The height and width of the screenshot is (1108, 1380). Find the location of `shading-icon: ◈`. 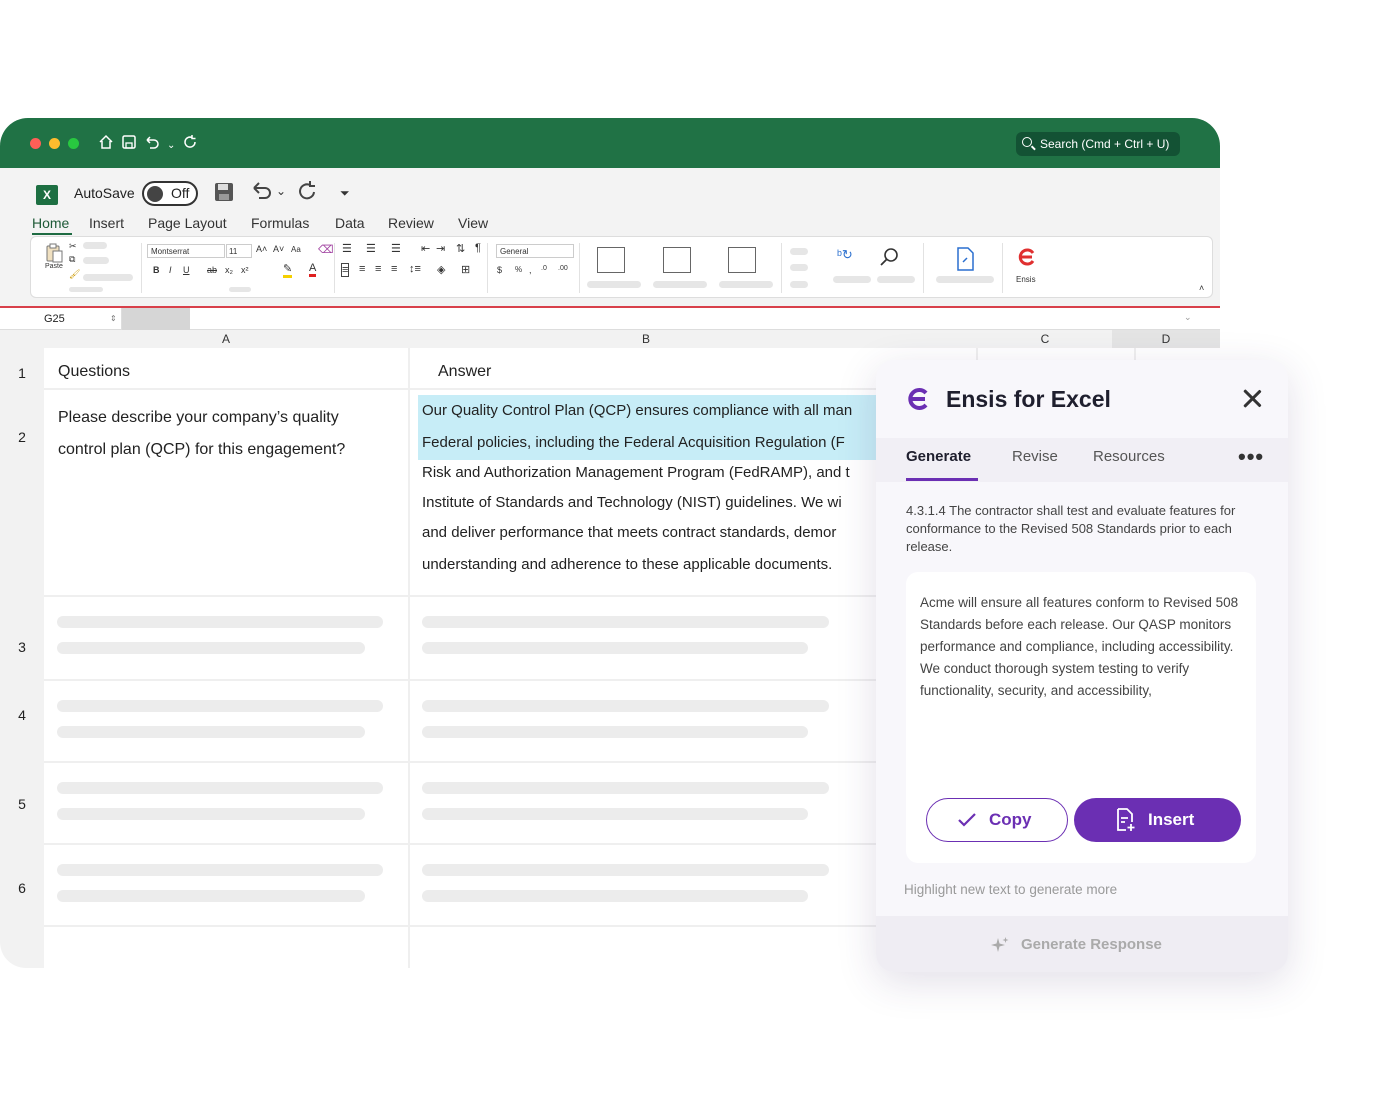

shading-icon: ◈ is located at coordinates (441, 269).